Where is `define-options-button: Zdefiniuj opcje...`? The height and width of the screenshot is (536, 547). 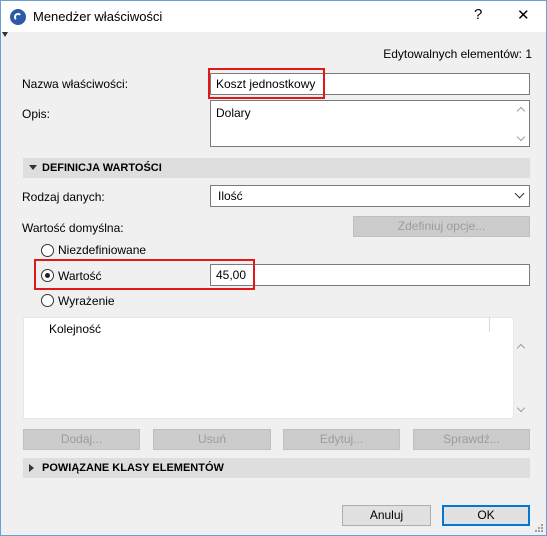
define-options-button: Zdefiniuj opcje... is located at coordinates (441, 226).